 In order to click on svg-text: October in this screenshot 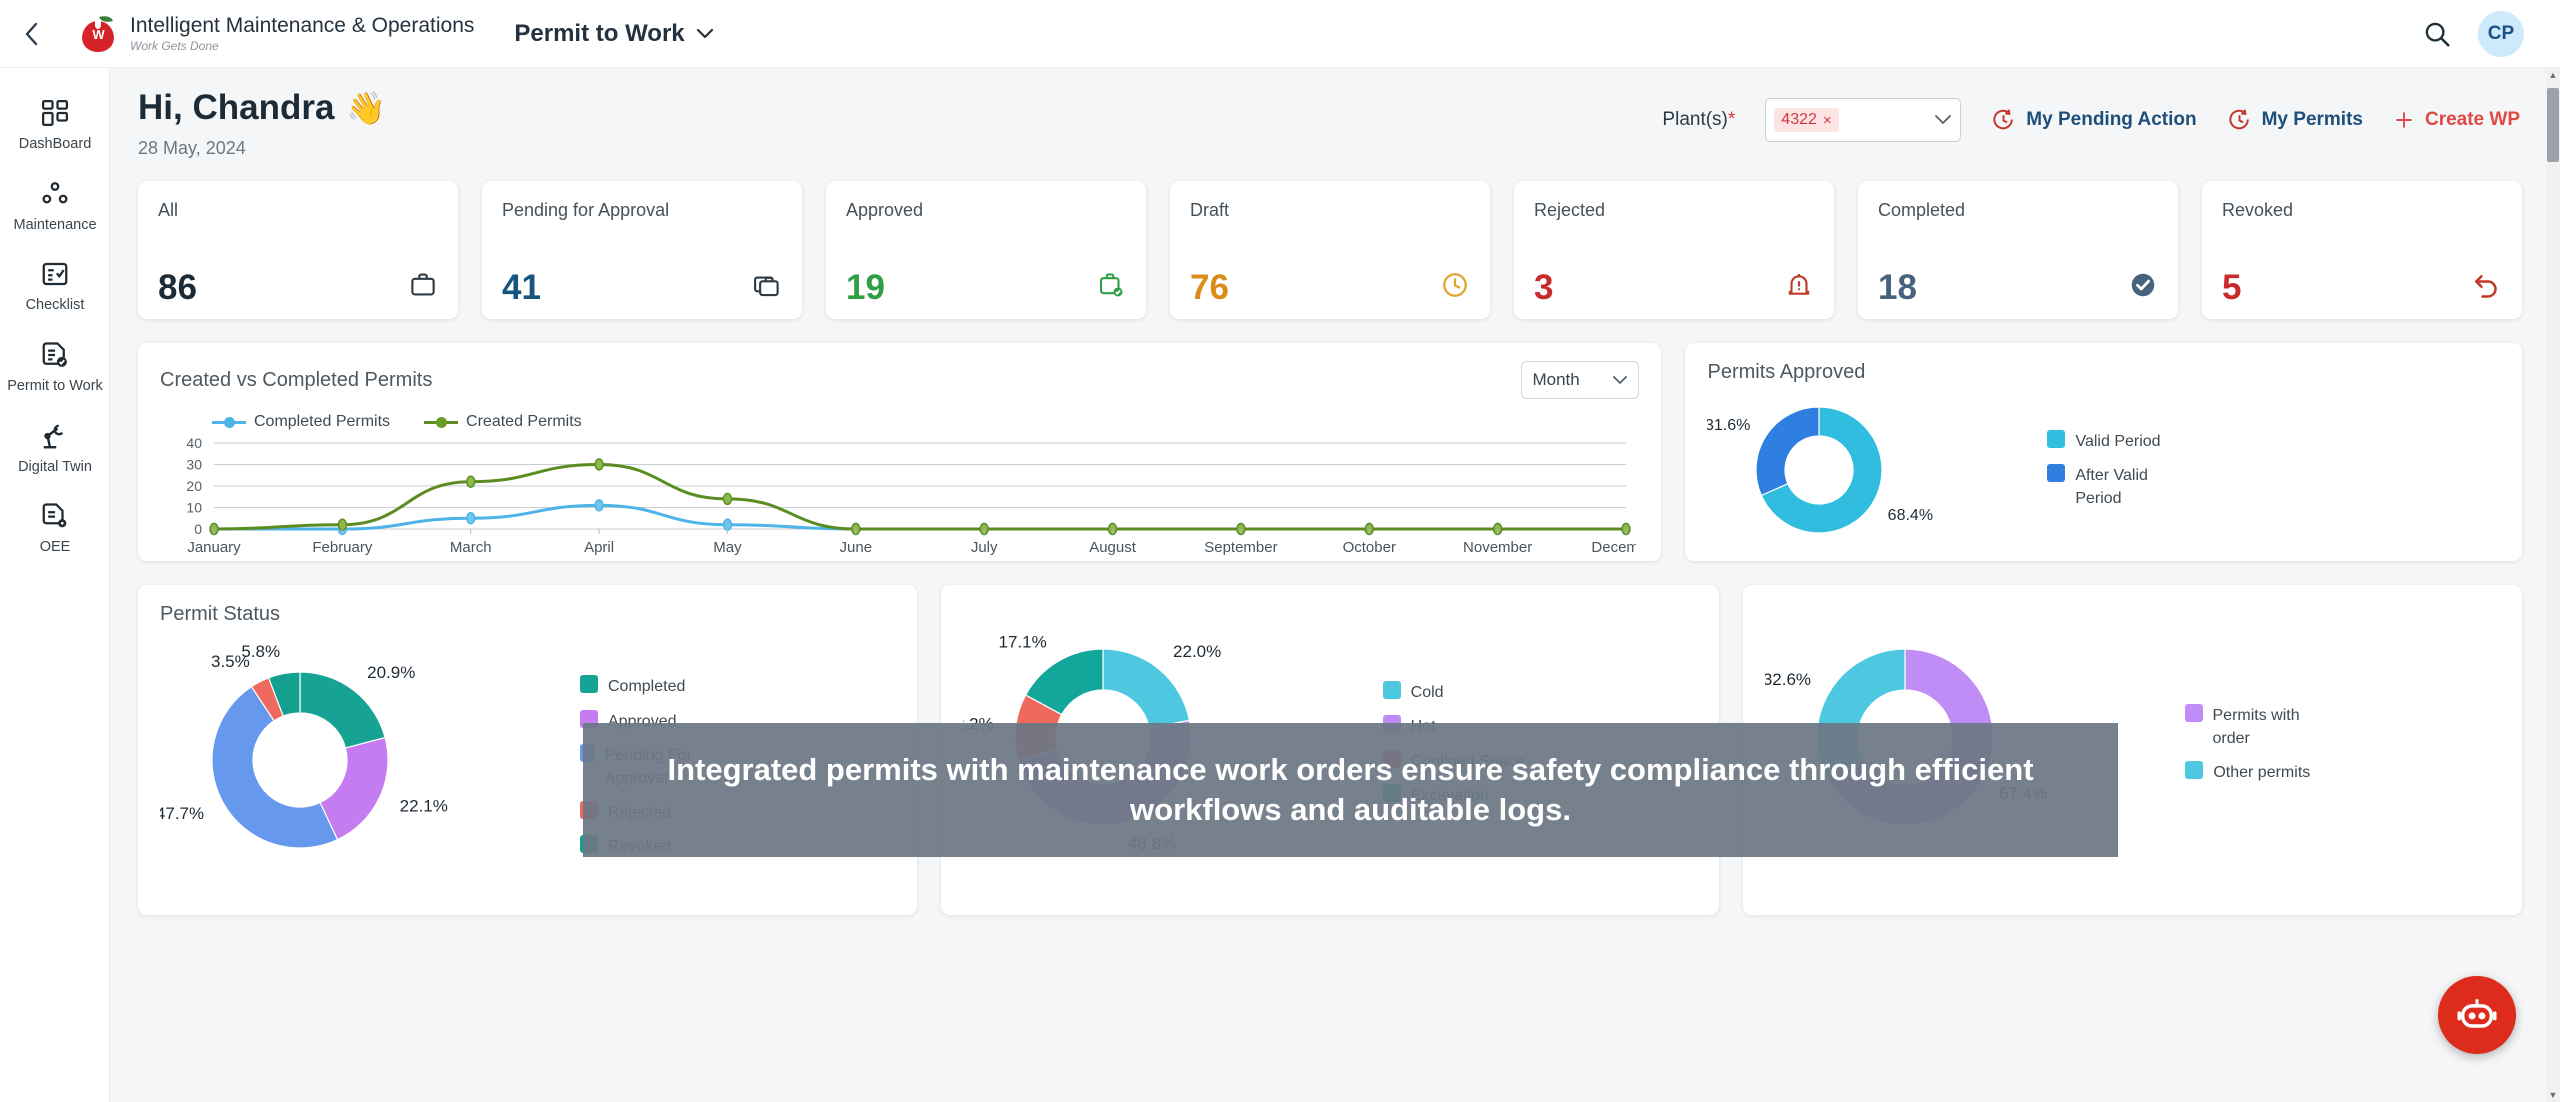, I will do `click(1369, 547)`.